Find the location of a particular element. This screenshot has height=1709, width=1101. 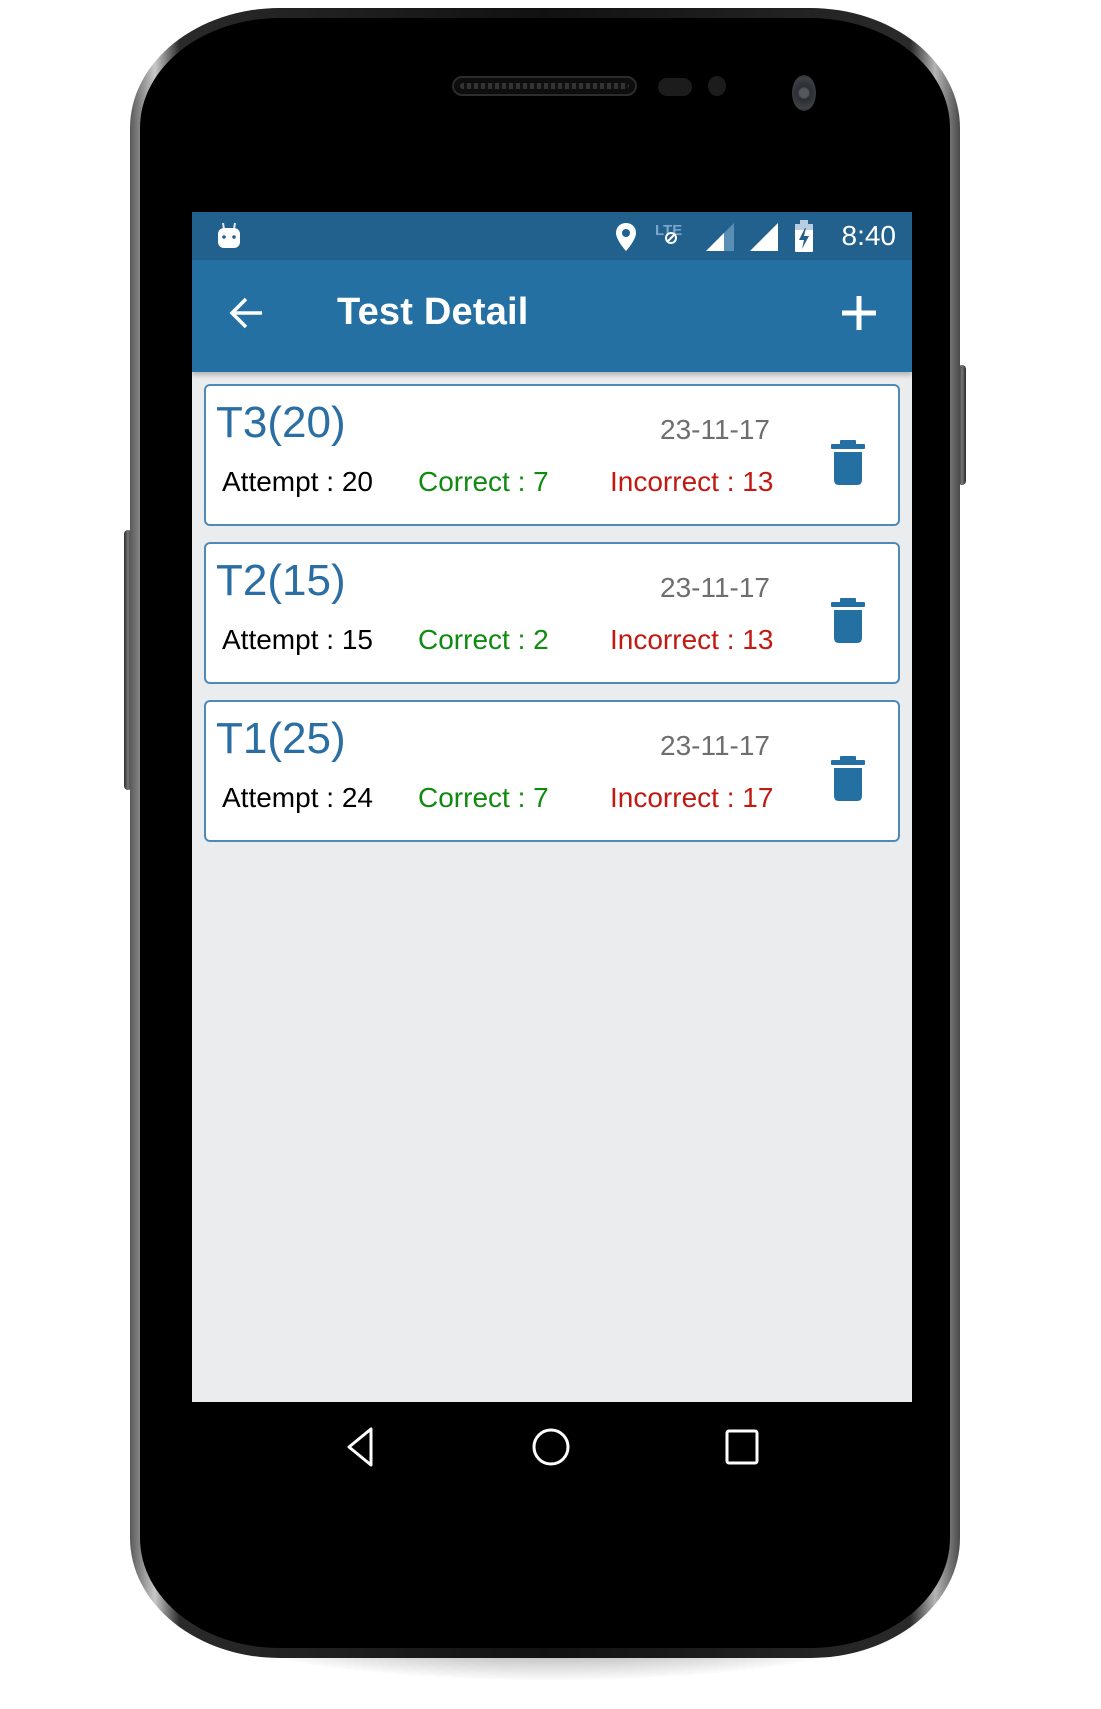

back-button is located at coordinates (247, 313).